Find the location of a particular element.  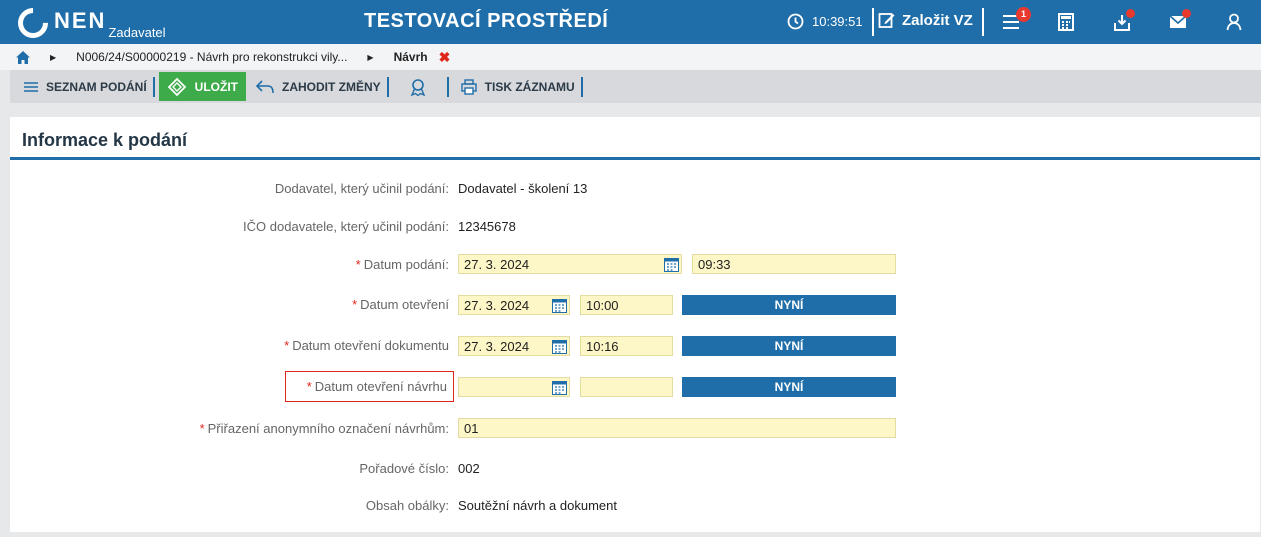

envelope-value: Soutěžní návrh a dokument is located at coordinates (537, 505).